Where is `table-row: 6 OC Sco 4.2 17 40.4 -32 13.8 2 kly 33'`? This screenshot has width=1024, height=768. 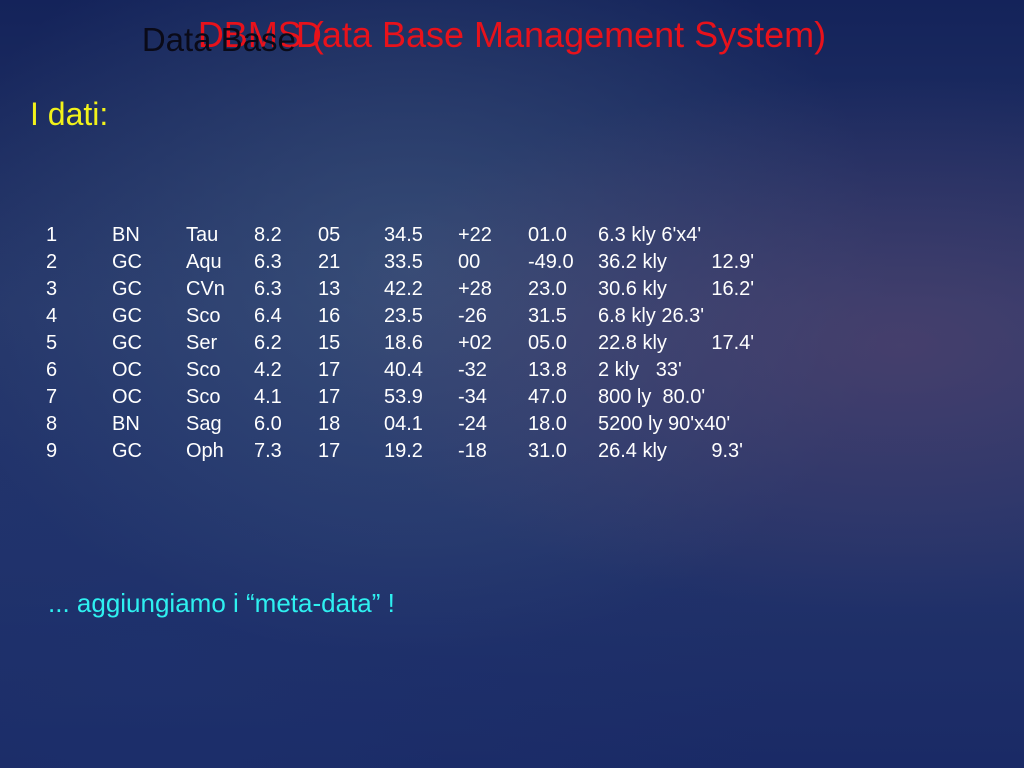 table-row: 6 OC Sco 4.2 17 40.4 -32 13.8 2 kly 33' is located at coordinates (423, 370).